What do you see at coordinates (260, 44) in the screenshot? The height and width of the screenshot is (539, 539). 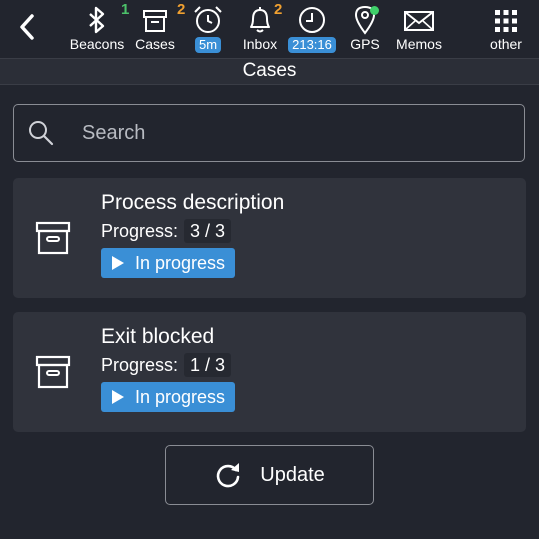 I see `inbox-label: Inbox` at bounding box center [260, 44].